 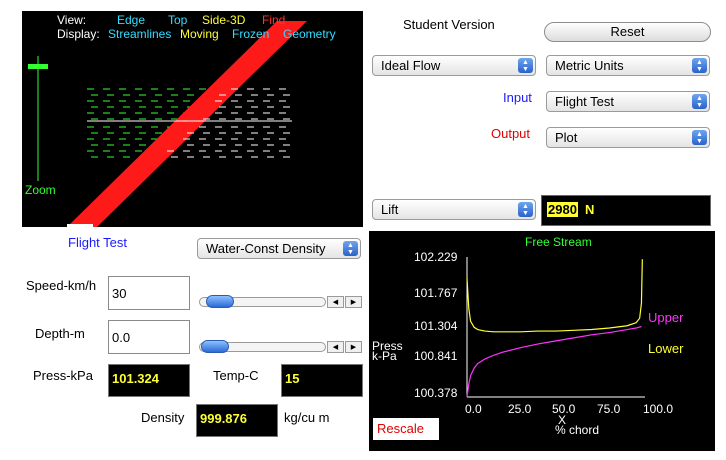 What do you see at coordinates (590, 209) in the screenshot?
I see `result-unit: N` at bounding box center [590, 209].